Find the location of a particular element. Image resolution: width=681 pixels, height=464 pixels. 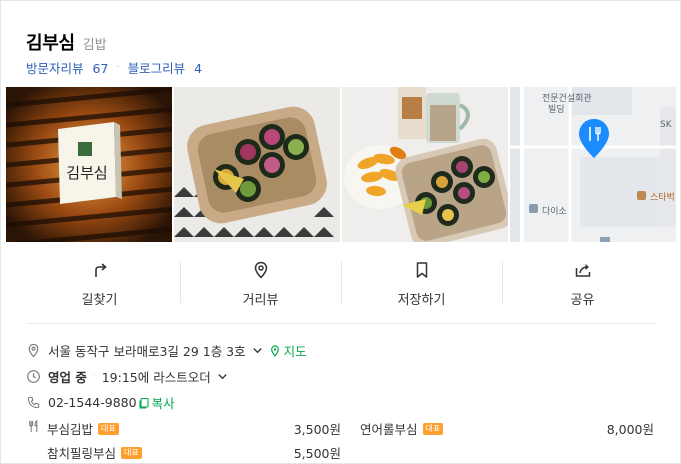

hours-row: 영업 중 · 19:15에 라스트오더 is located at coordinates (127, 376).